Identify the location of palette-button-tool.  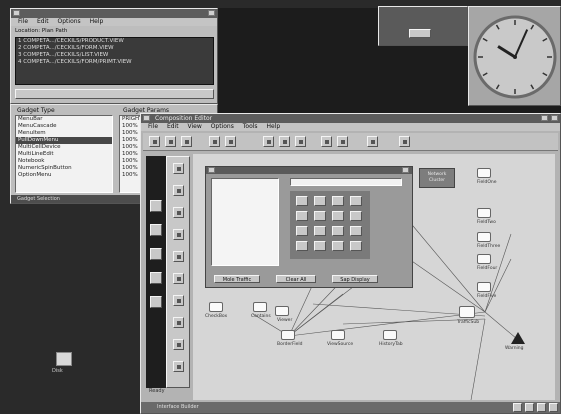
(178, 190).